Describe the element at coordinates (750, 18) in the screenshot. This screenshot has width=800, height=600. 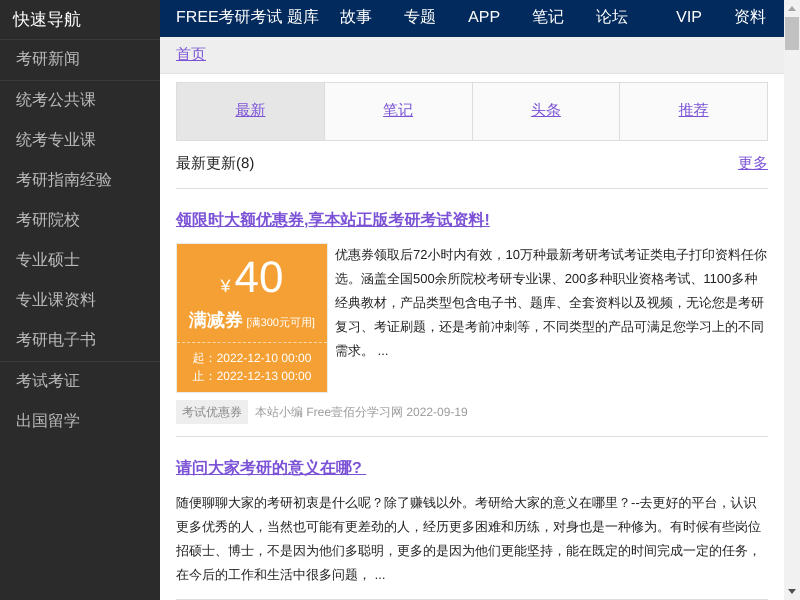
I see `nav-link: 资料` at that location.